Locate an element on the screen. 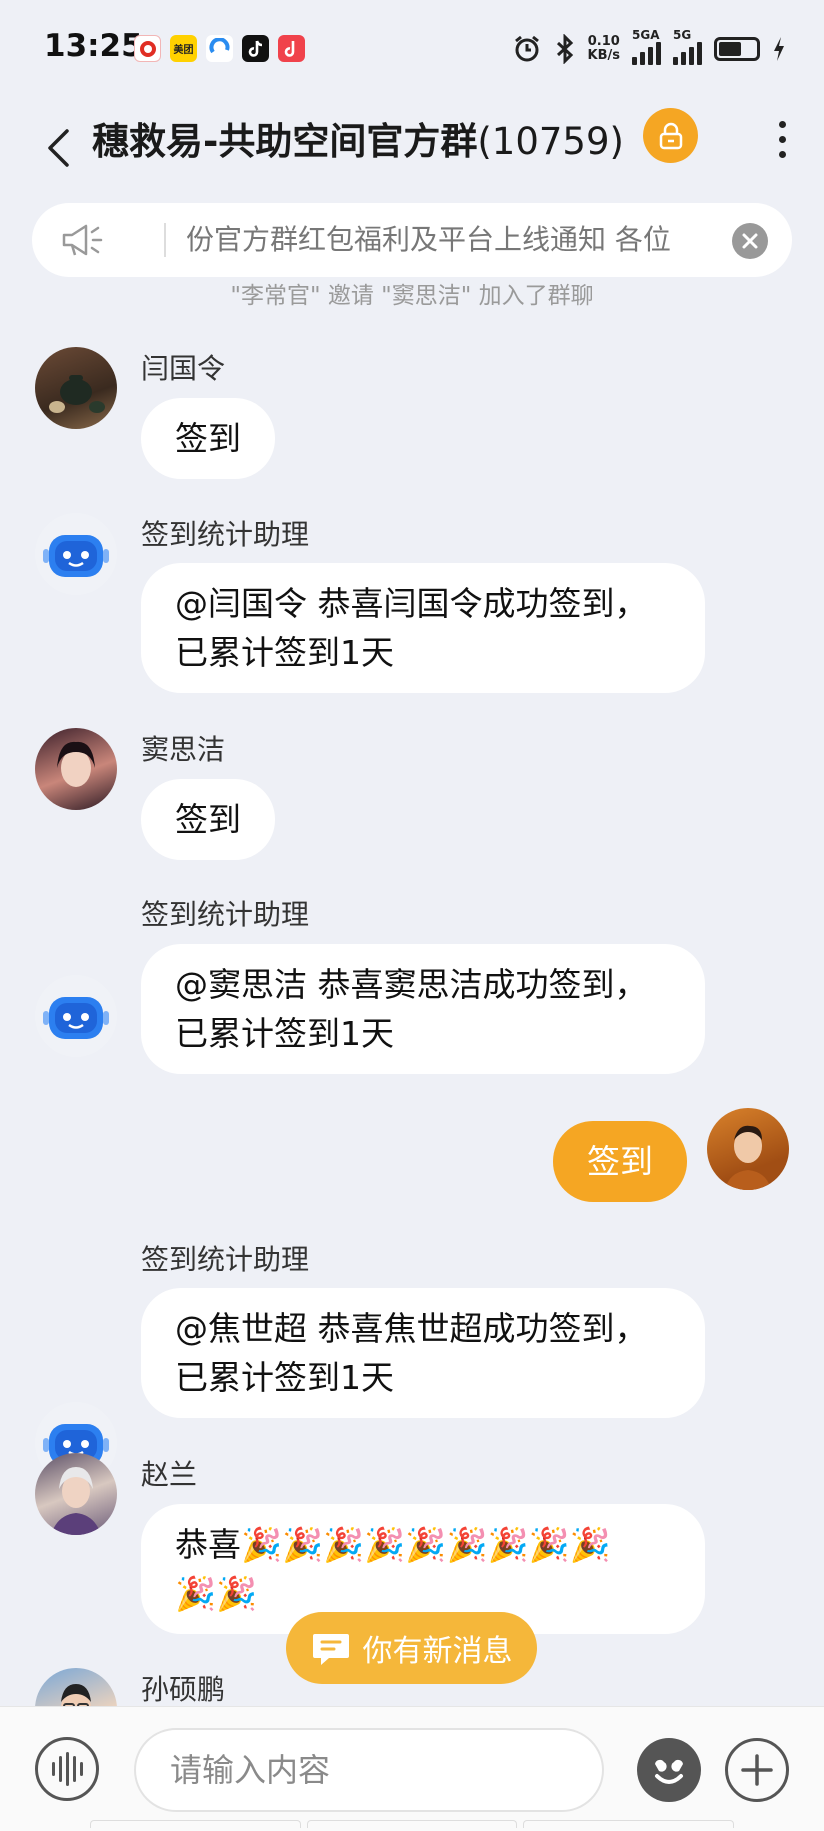  douyin-lite-icon is located at coordinates (291, 48).